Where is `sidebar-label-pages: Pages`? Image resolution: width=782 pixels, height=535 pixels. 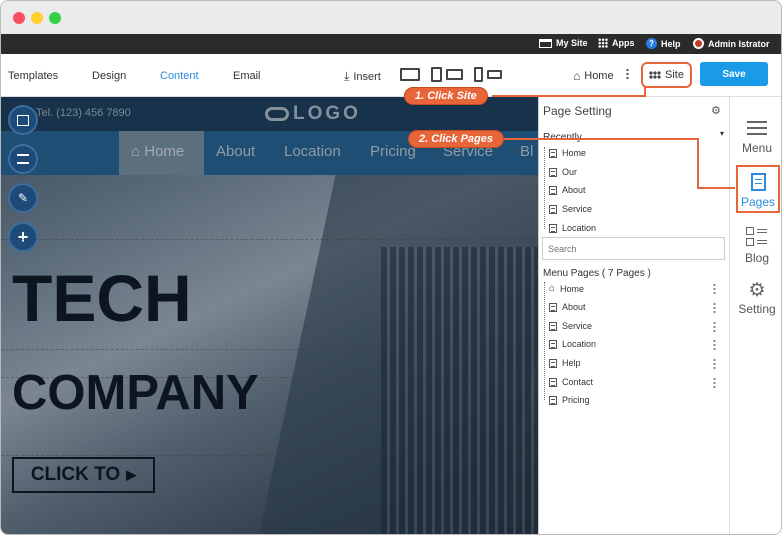 sidebar-label-pages: Pages is located at coordinates (758, 202).